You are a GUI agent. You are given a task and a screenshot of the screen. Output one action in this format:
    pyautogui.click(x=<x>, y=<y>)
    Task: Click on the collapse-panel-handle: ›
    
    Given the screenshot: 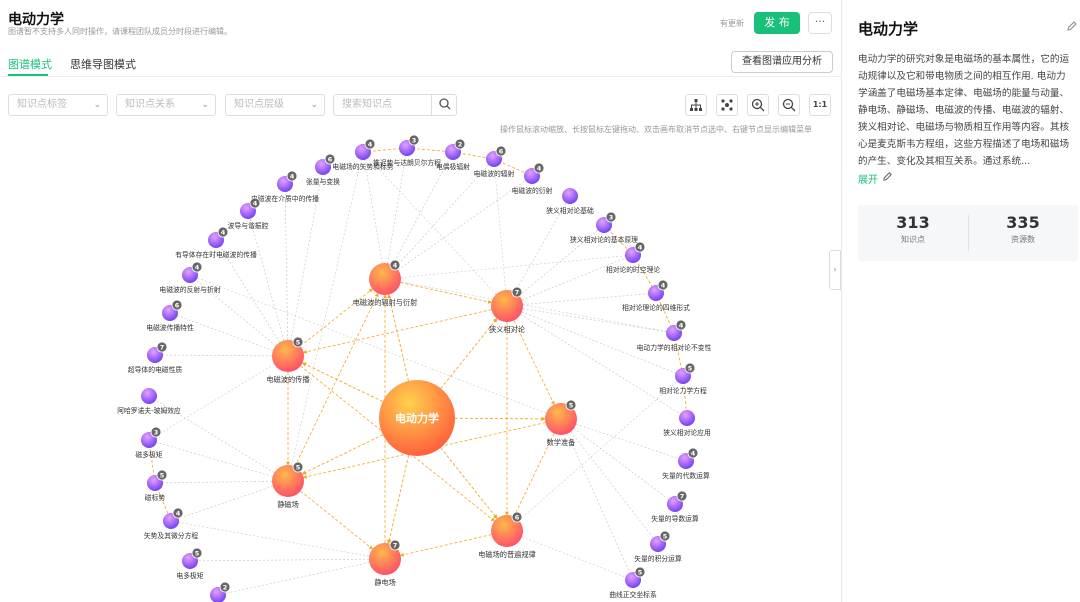 What is the action you would take?
    pyautogui.click(x=835, y=270)
    